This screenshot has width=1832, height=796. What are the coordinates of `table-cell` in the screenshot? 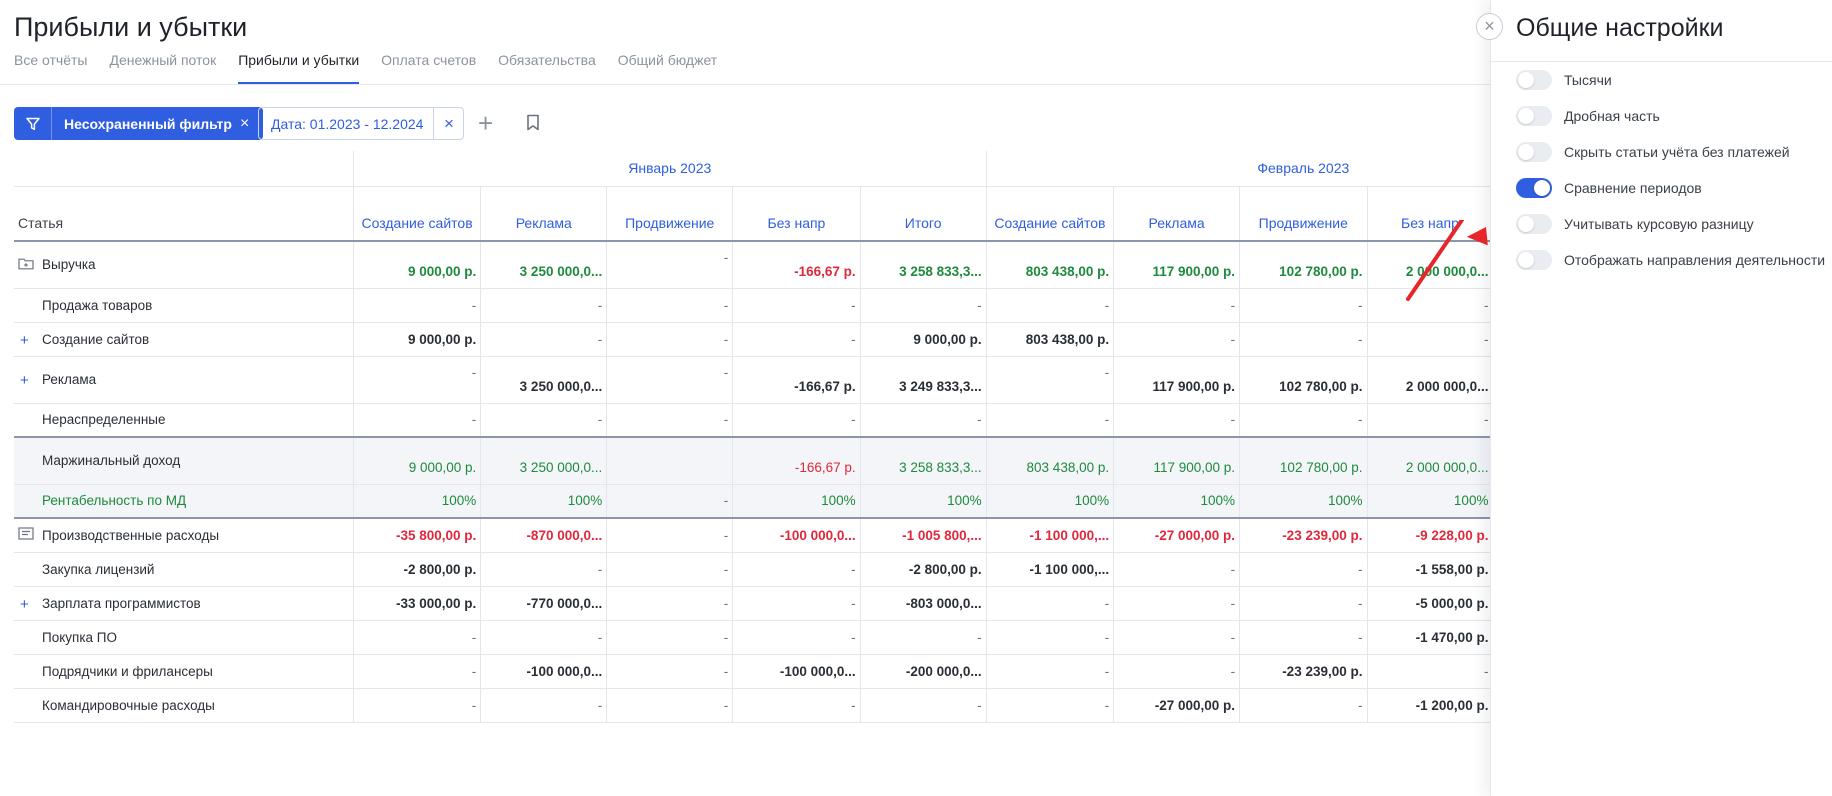 It's located at (669, 460).